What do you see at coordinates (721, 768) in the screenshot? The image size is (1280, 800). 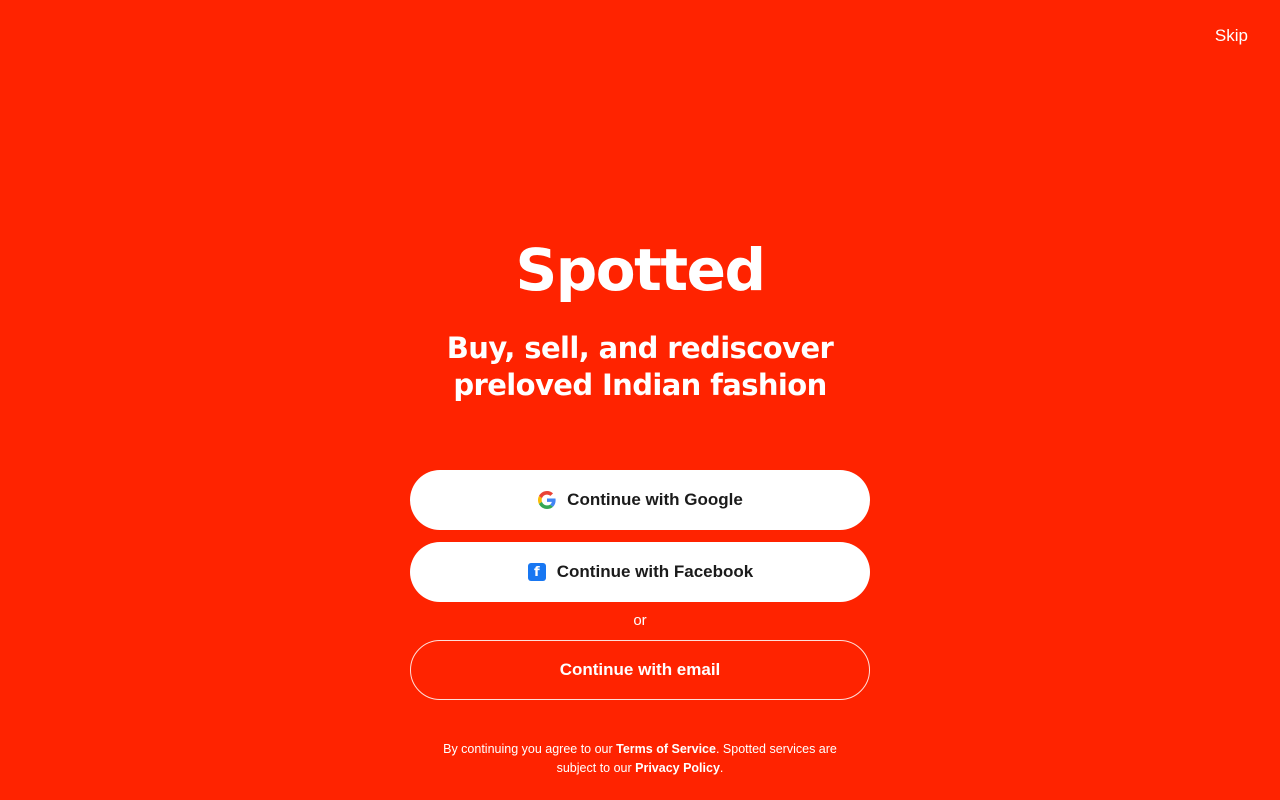 I see `legal-text: .` at bounding box center [721, 768].